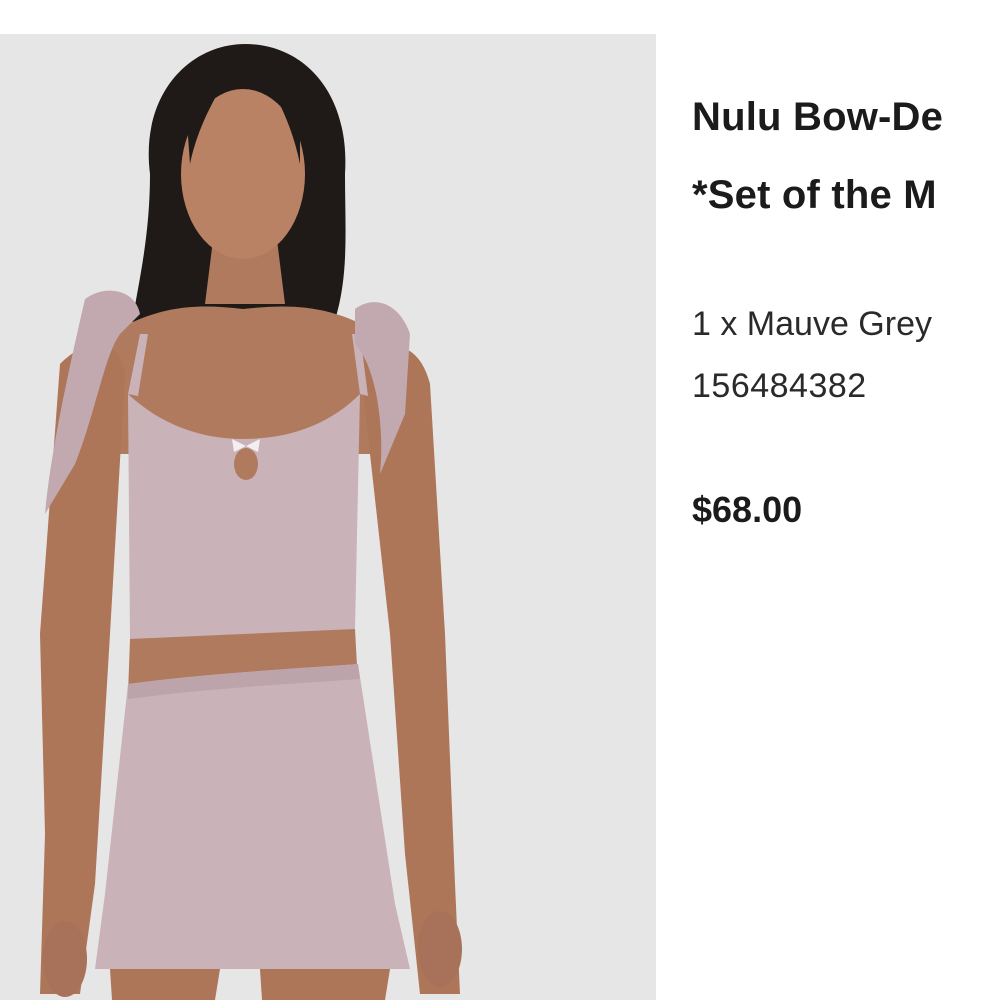 This screenshot has height=1000, width=1000. What do you see at coordinates (779, 386) in the screenshot?
I see `product-sku: 156484382` at bounding box center [779, 386].